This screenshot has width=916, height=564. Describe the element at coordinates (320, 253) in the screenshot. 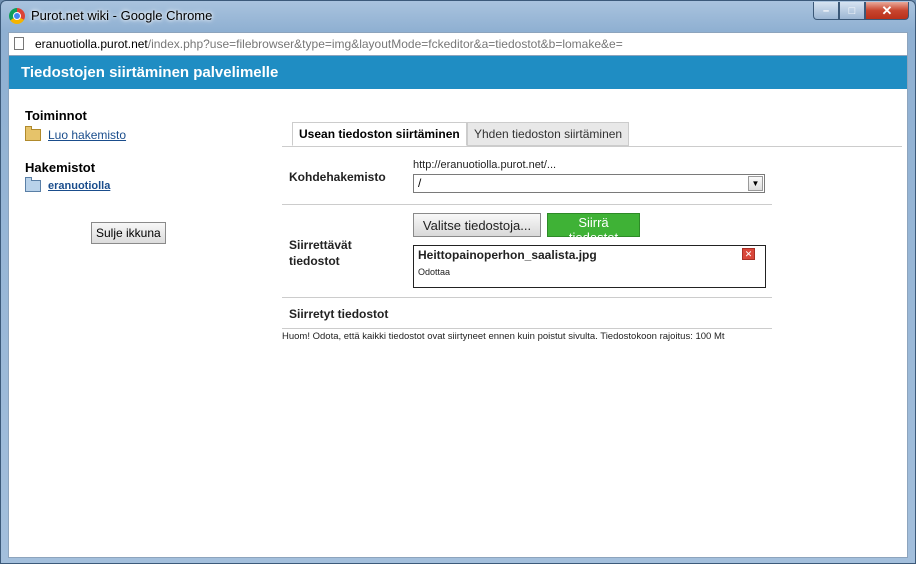

I see `files-label: Siirrettävät tiedostot` at that location.